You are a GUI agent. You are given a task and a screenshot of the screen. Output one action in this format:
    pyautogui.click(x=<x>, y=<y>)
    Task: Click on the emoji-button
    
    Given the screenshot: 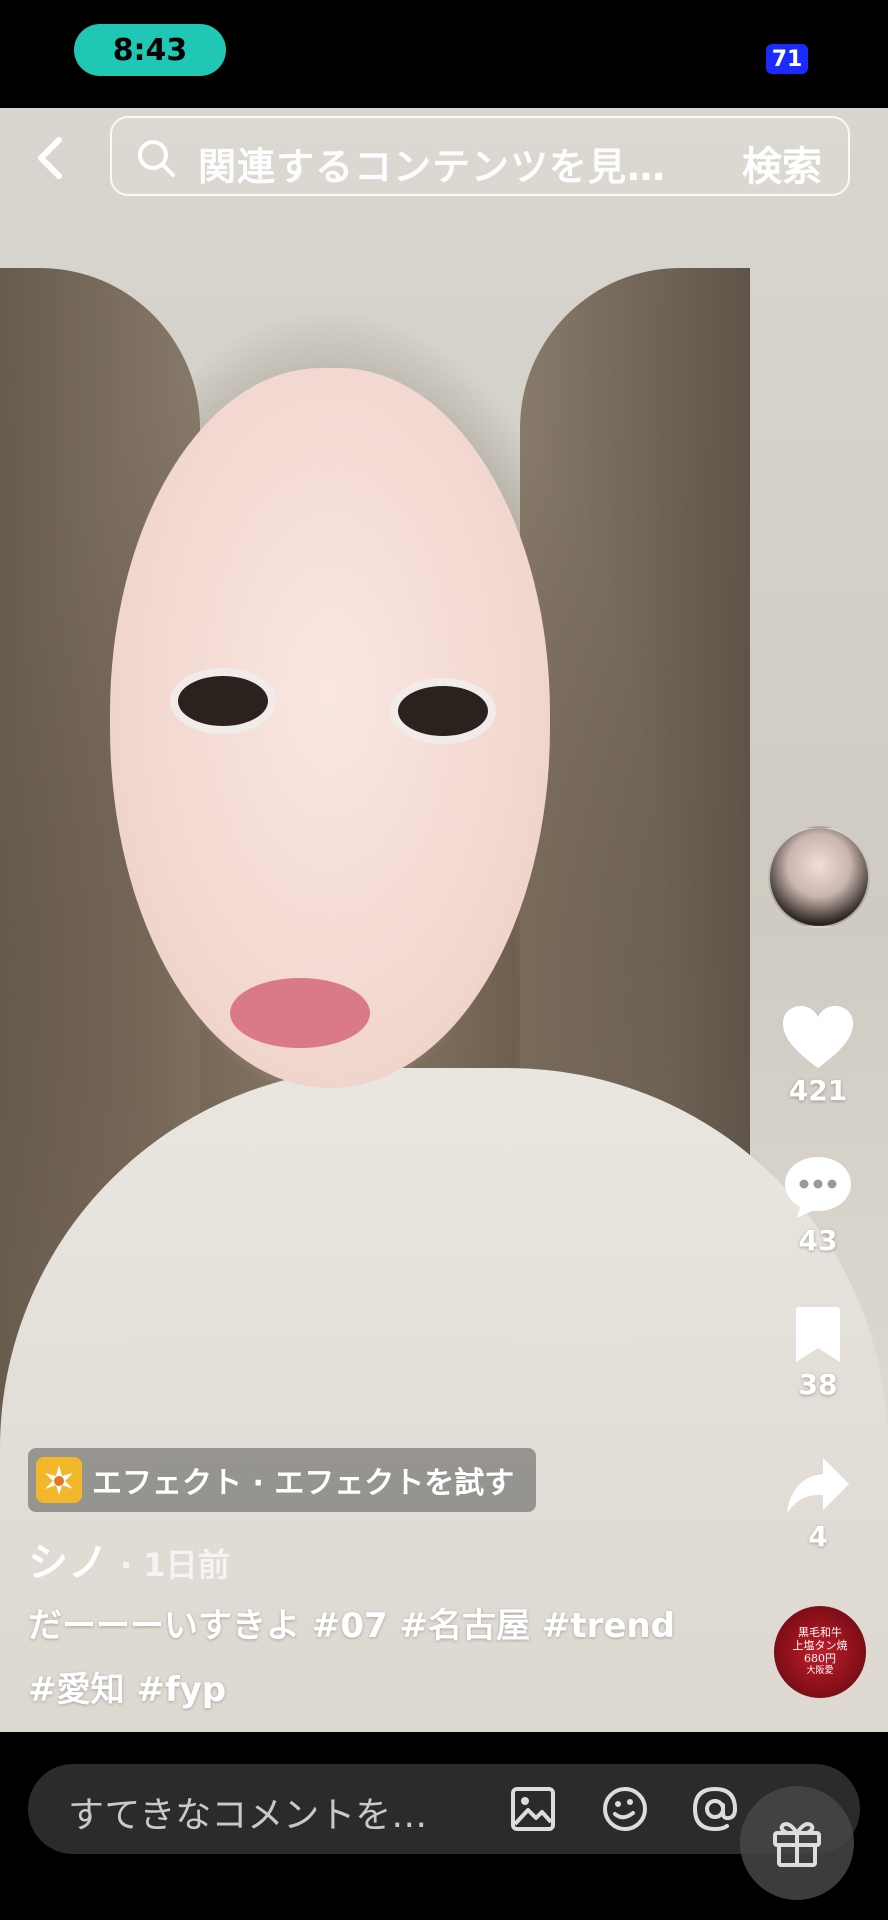 What is the action you would take?
    pyautogui.click(x=625, y=1809)
    